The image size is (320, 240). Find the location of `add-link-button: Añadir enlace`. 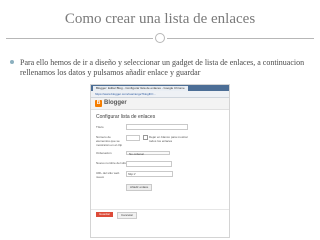

add-link-button: Añadir enlace is located at coordinates (139, 187).